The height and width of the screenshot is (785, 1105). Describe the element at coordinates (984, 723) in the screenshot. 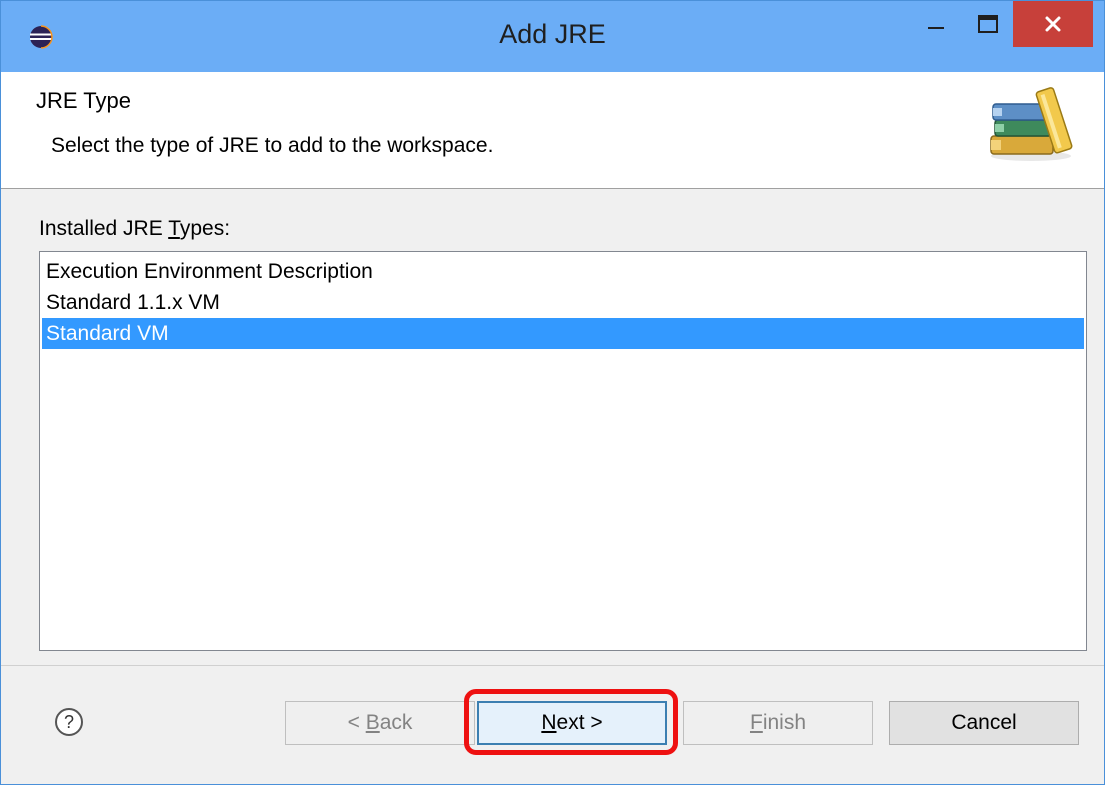

I see `cancel-button: Cancel` at that location.